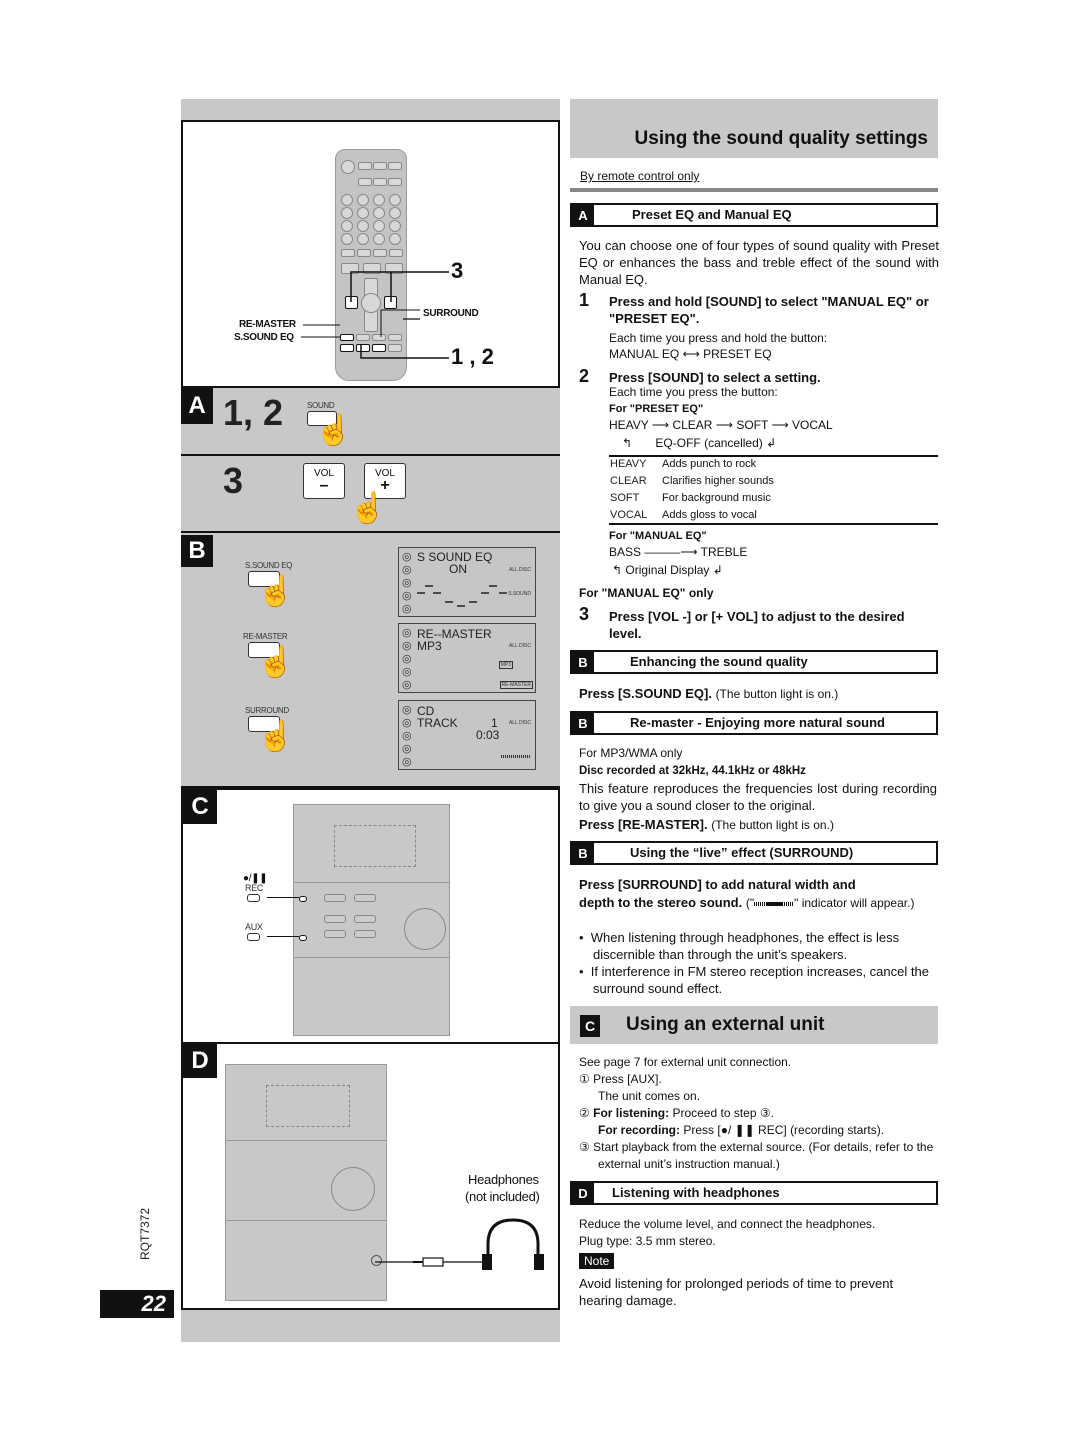 The image size is (1080, 1442). Describe the element at coordinates (709, 515) in the screenshot. I see `eq-desc: Adds gloss to vocal` at that location.